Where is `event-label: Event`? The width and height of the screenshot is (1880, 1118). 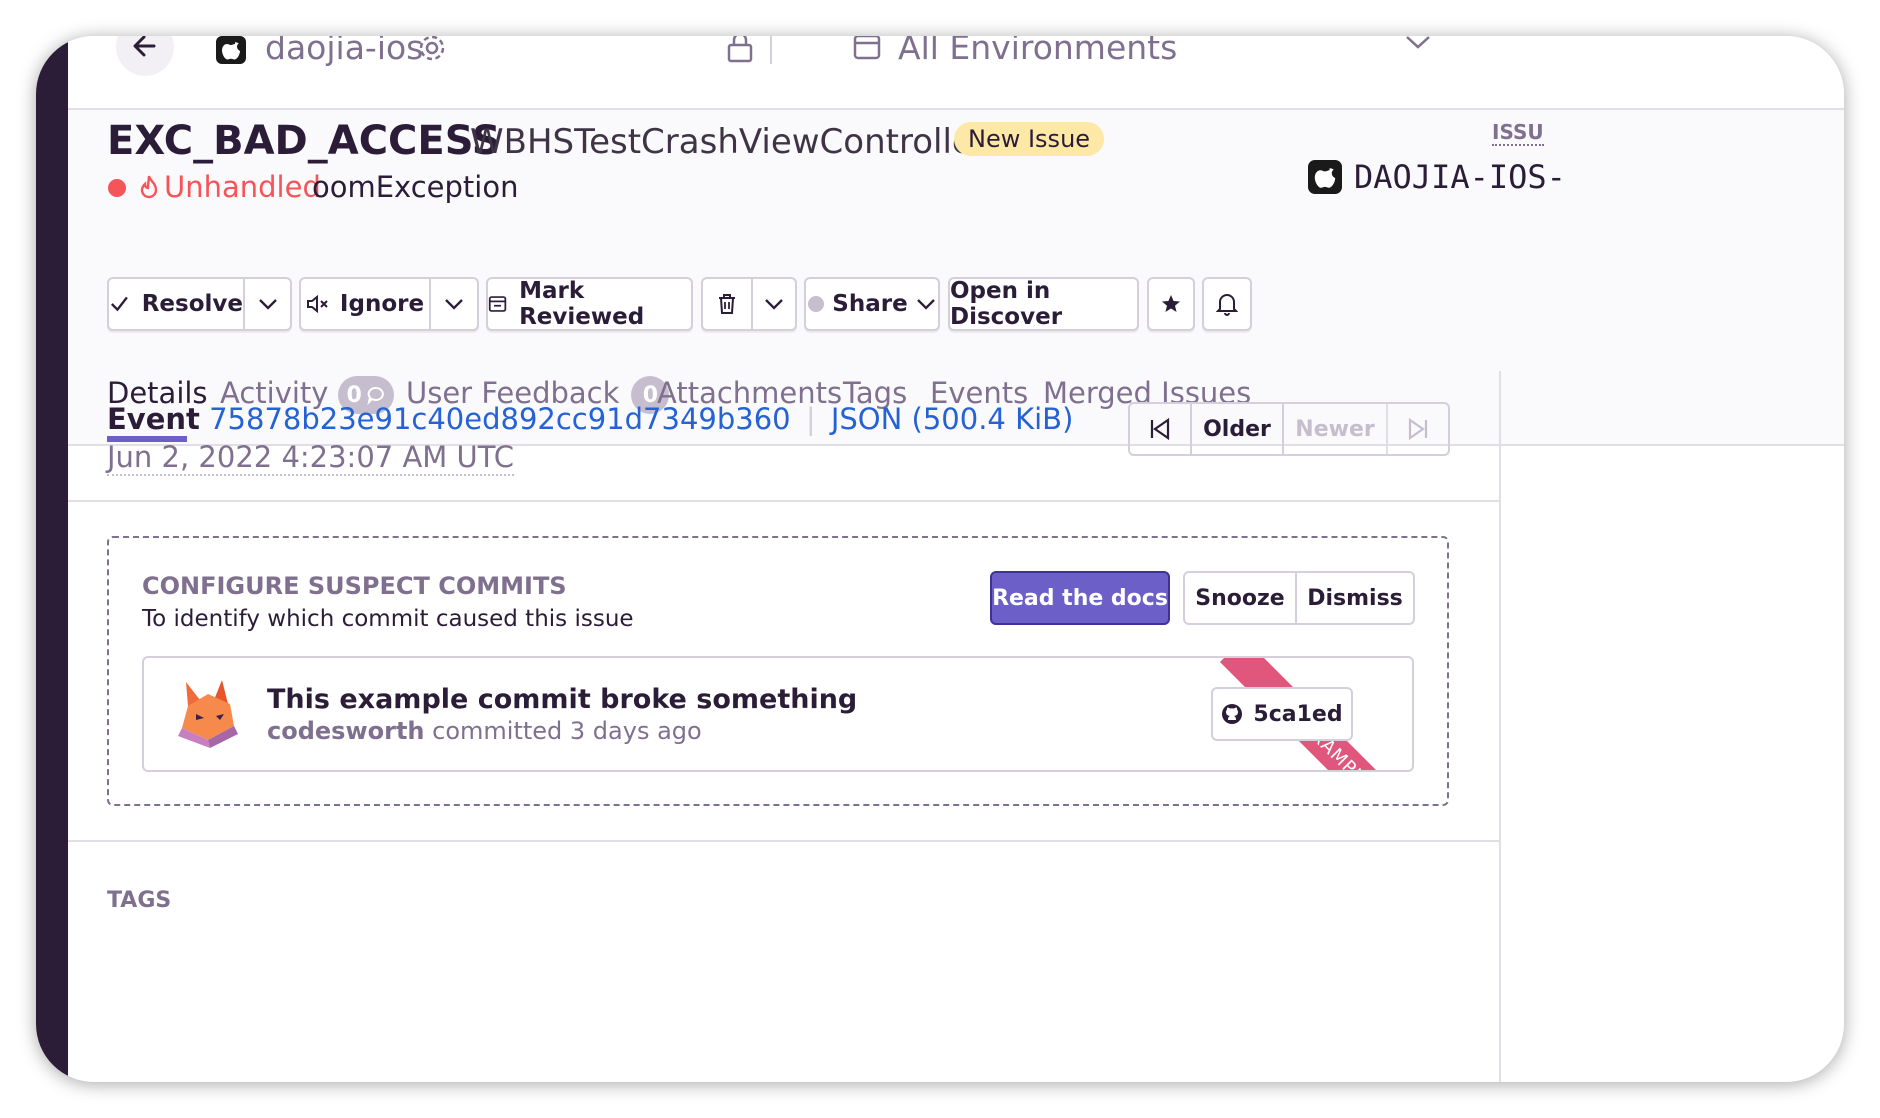 event-label: Event is located at coordinates (153, 419).